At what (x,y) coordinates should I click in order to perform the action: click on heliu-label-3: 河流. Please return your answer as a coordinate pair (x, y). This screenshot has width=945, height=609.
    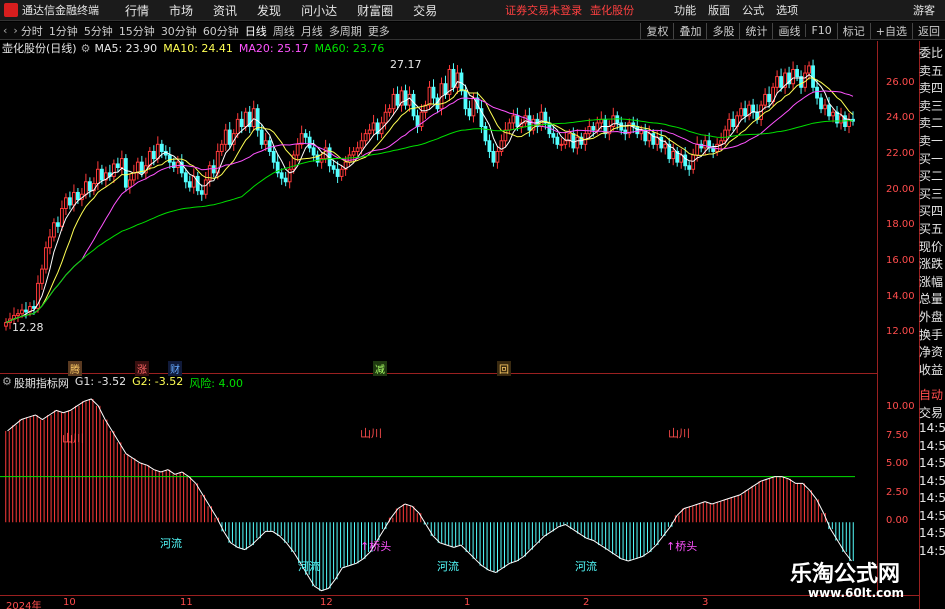
    Looking at the image, I should click on (448, 566).